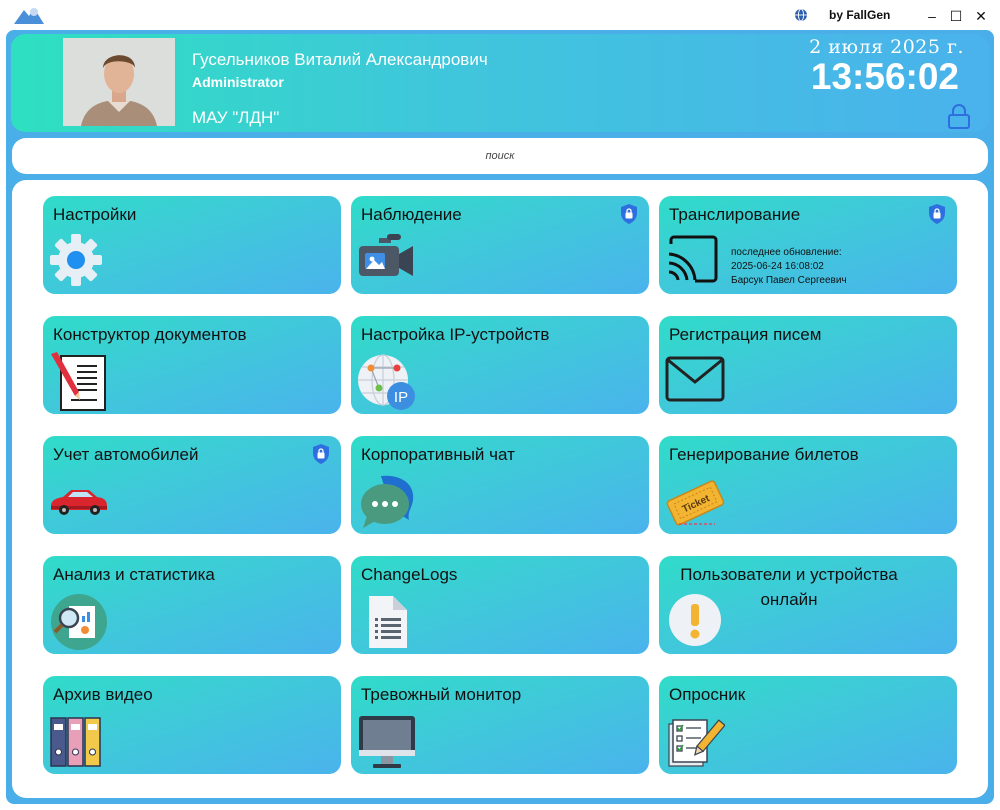 This screenshot has width=1000, height=810. What do you see at coordinates (150, 334) in the screenshot?
I see `tile-title: Конструктор документов` at bounding box center [150, 334].